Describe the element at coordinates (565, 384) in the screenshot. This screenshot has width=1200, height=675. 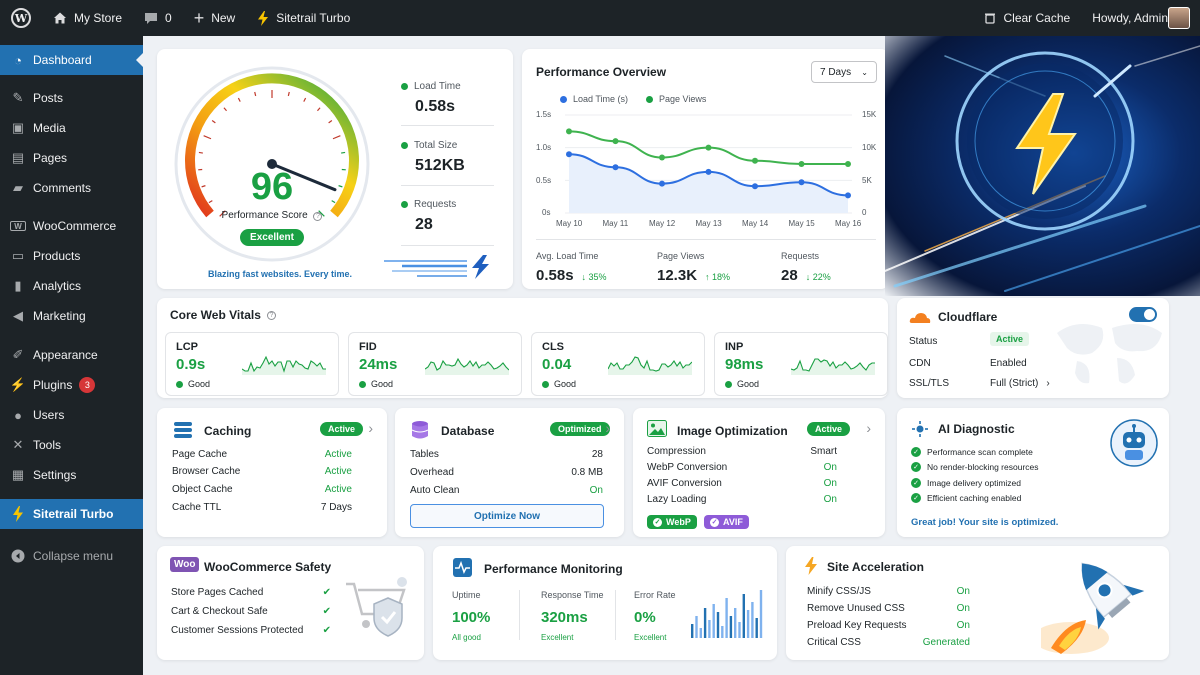
I see `vital-status: Good` at that location.